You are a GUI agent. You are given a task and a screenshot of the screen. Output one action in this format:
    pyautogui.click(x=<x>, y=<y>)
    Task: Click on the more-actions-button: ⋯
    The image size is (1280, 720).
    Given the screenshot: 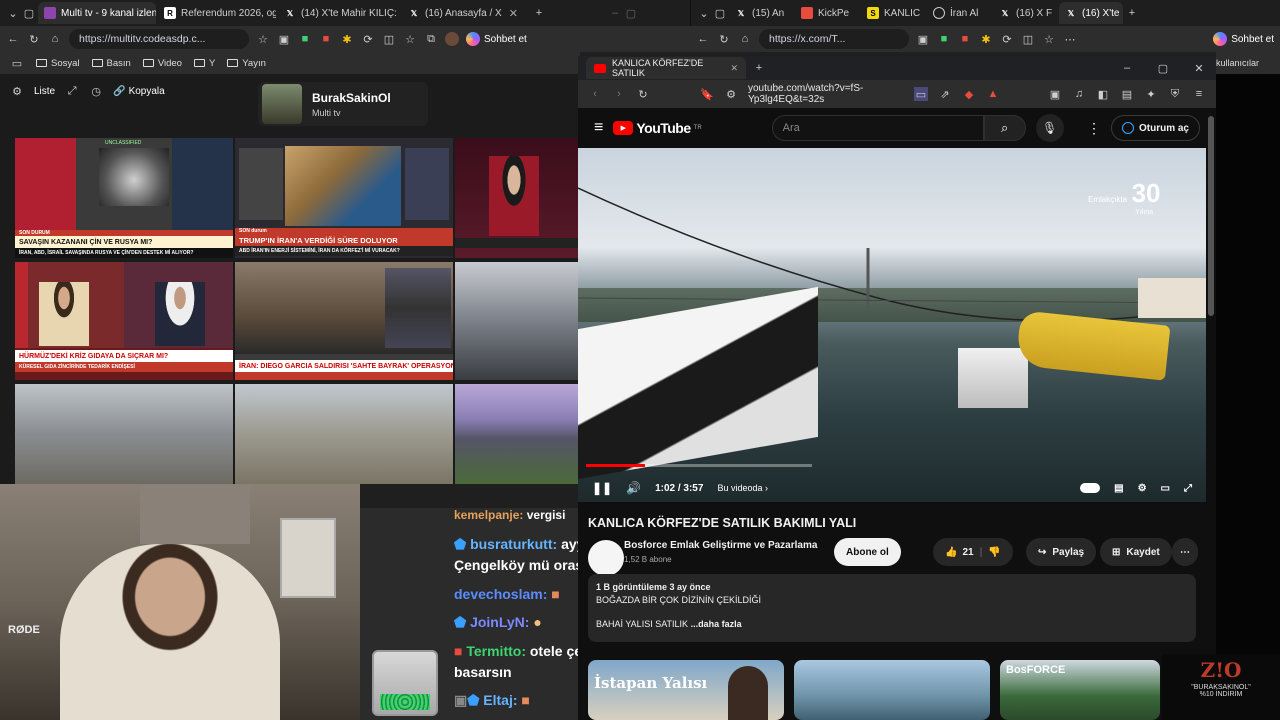 What is the action you would take?
    pyautogui.click(x=1185, y=552)
    